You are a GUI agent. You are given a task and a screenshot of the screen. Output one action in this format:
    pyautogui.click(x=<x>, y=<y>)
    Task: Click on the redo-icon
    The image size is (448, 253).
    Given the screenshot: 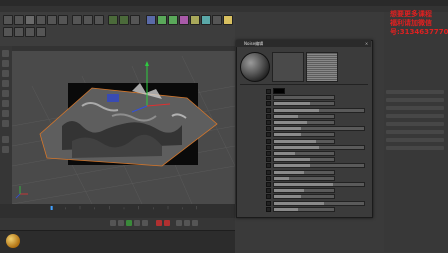 What is the action you would take?
    pyautogui.click(x=19, y=20)
    